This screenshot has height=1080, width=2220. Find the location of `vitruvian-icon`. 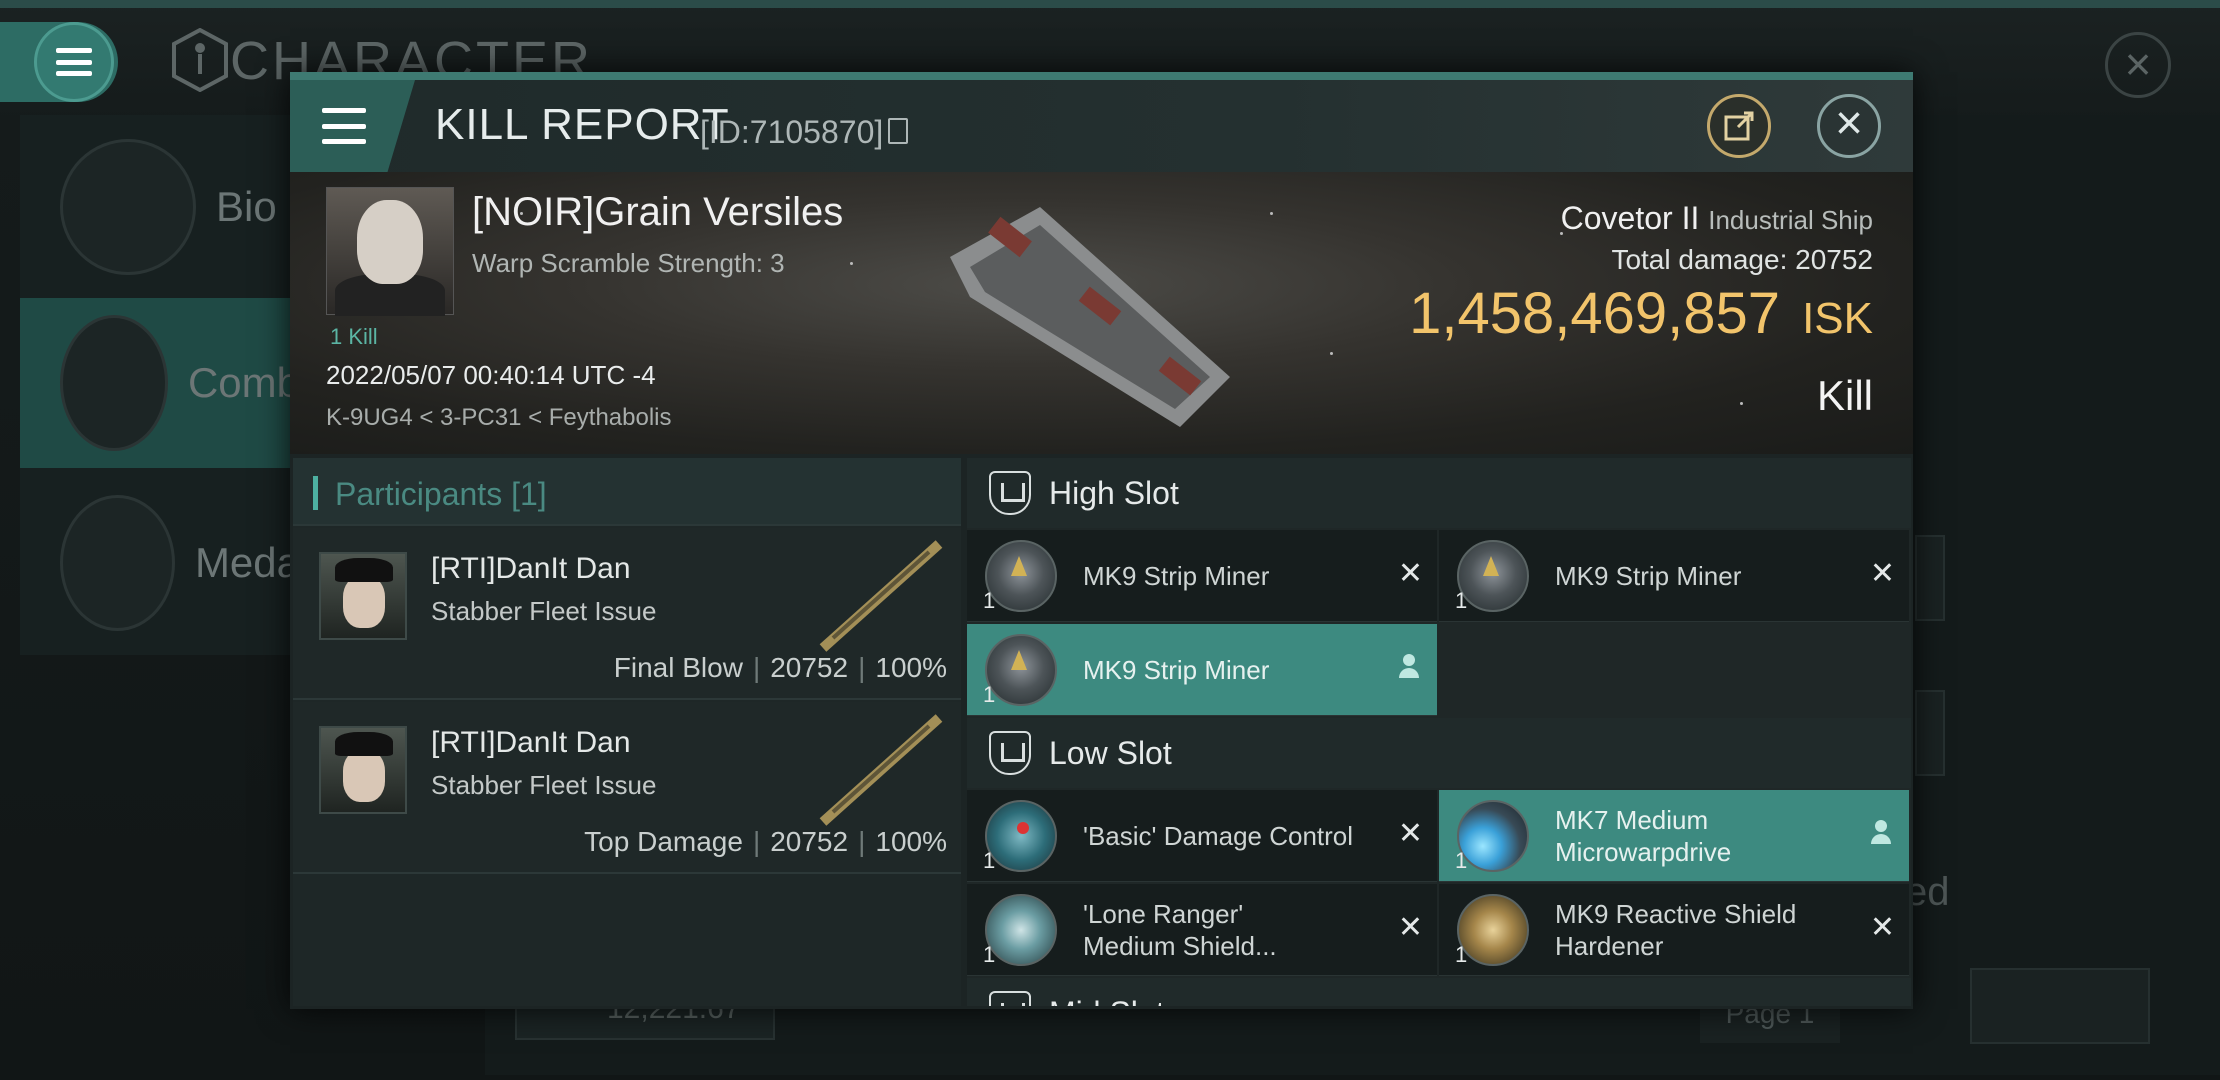

vitruvian-icon is located at coordinates (200, 60).